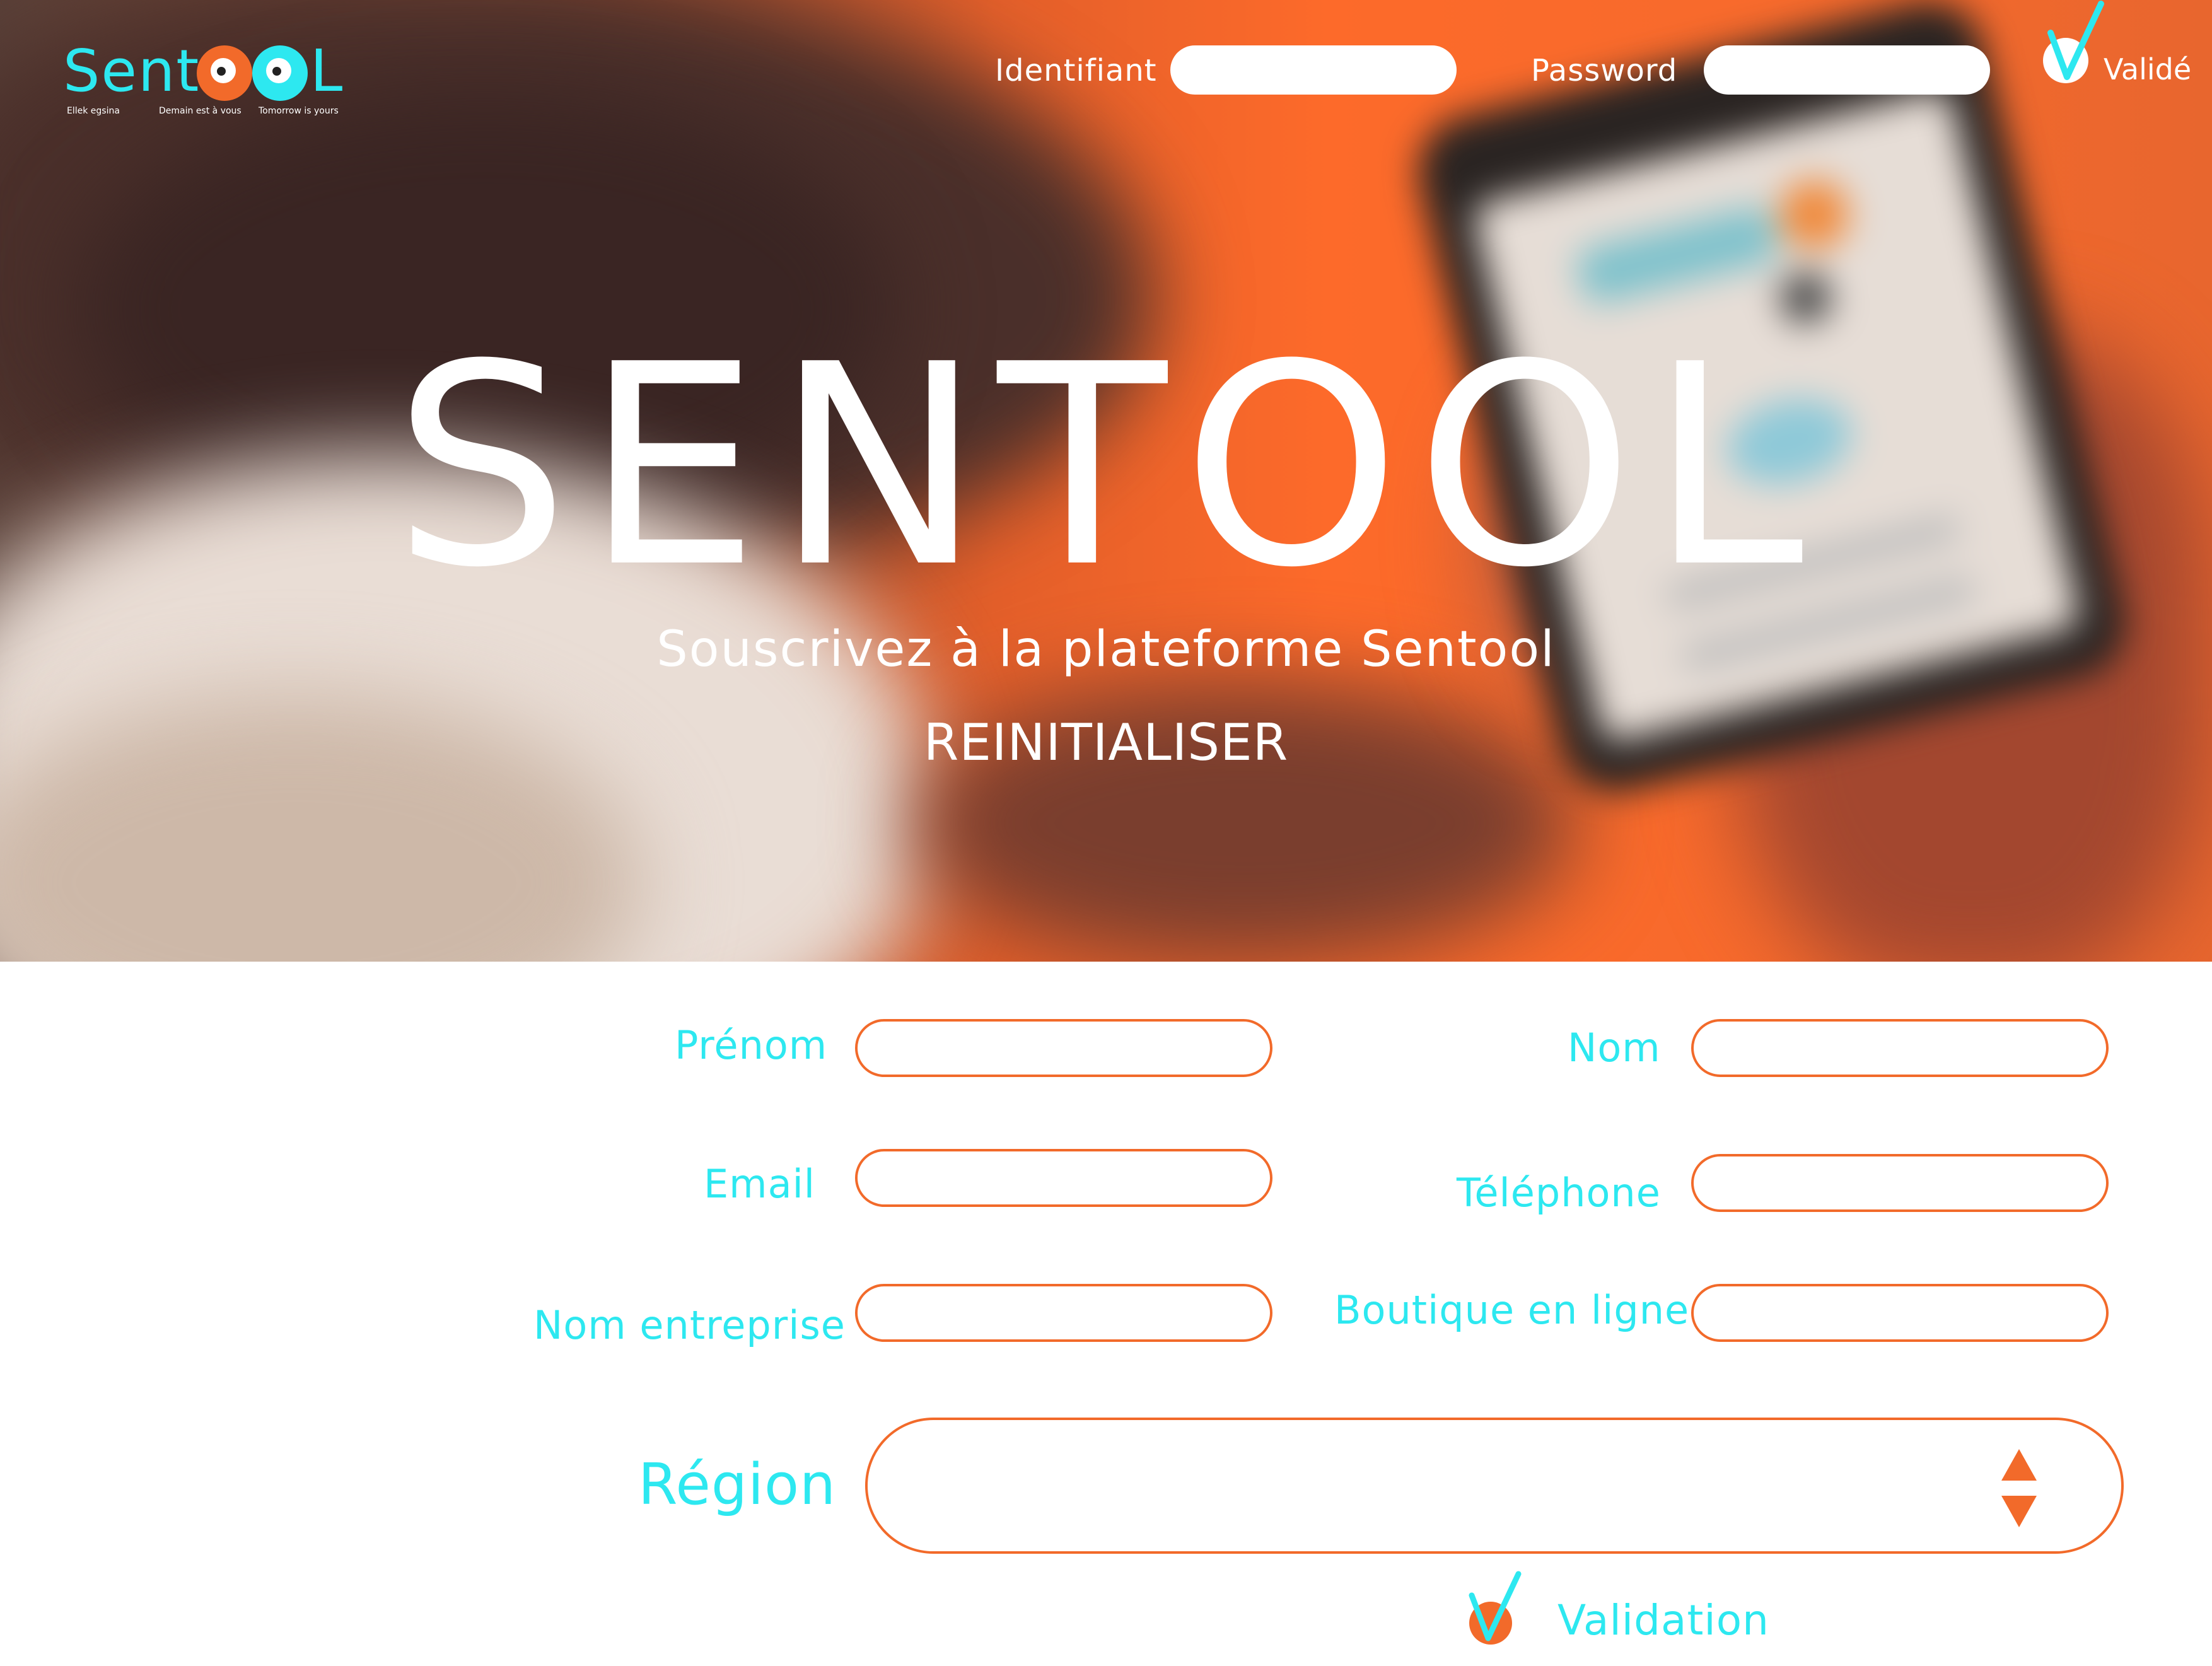  I want to click on entreprise-label: Nom entreprise, so click(689, 1325).